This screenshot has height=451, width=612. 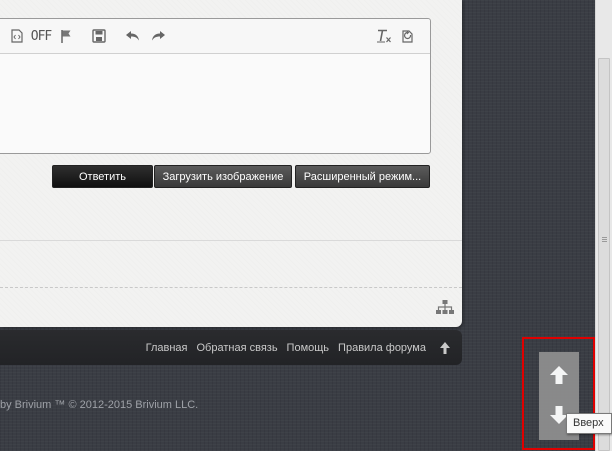 I want to click on flag-icon, so click(x=66, y=36).